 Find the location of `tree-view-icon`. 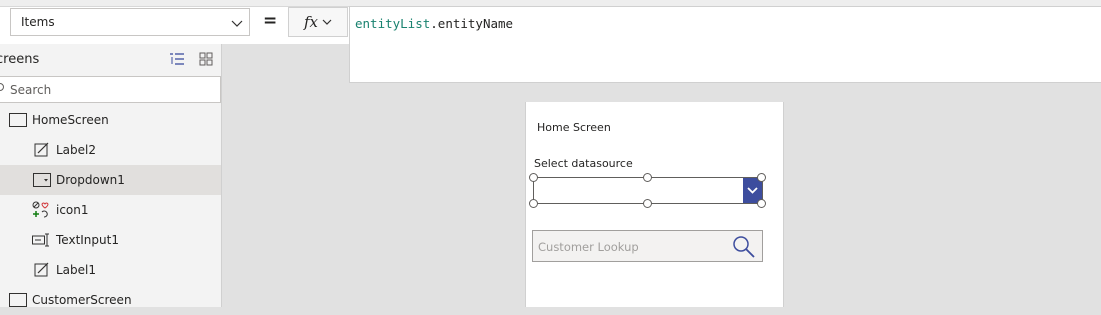

tree-view-icon is located at coordinates (177, 59).